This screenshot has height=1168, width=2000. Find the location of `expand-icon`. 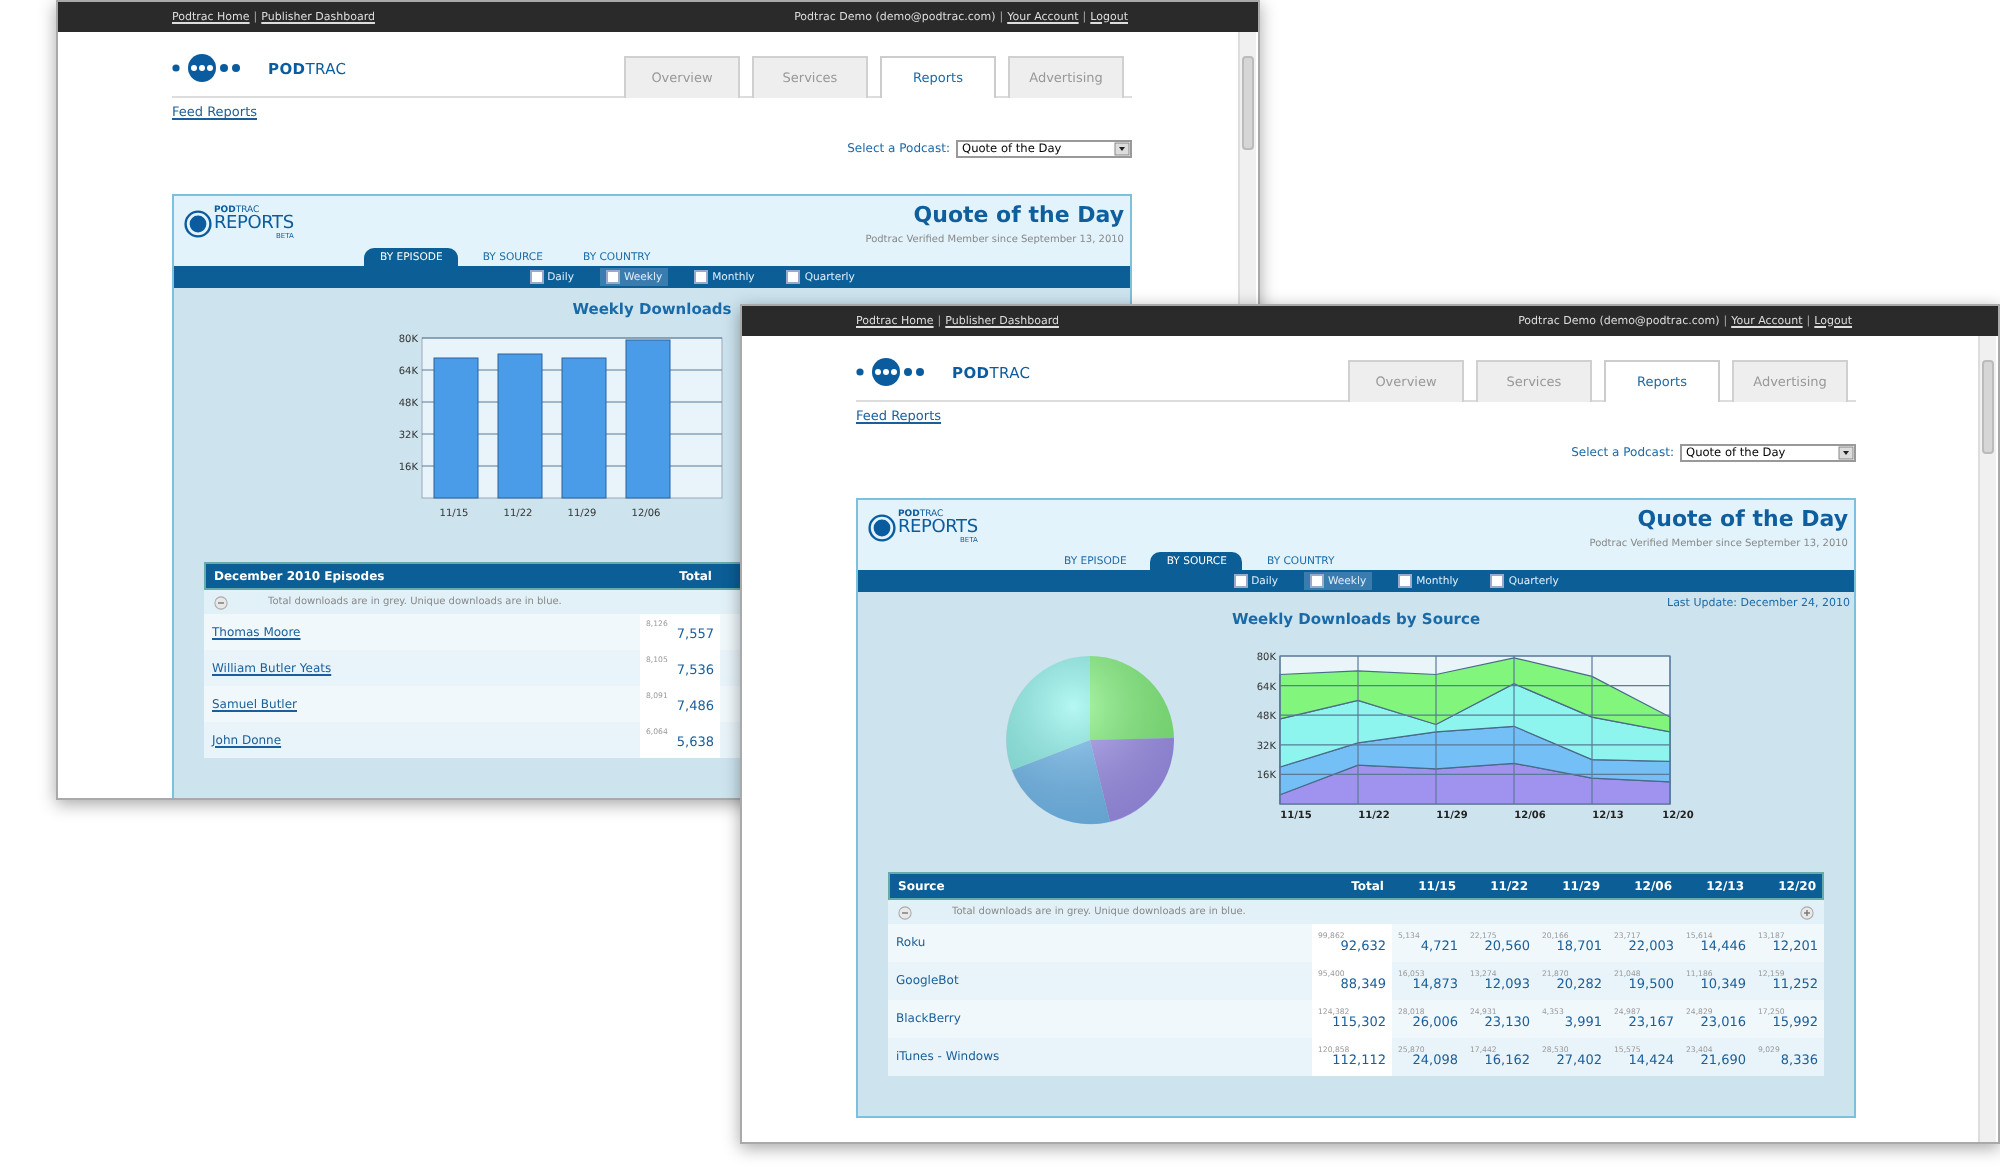

expand-icon is located at coordinates (1807, 912).